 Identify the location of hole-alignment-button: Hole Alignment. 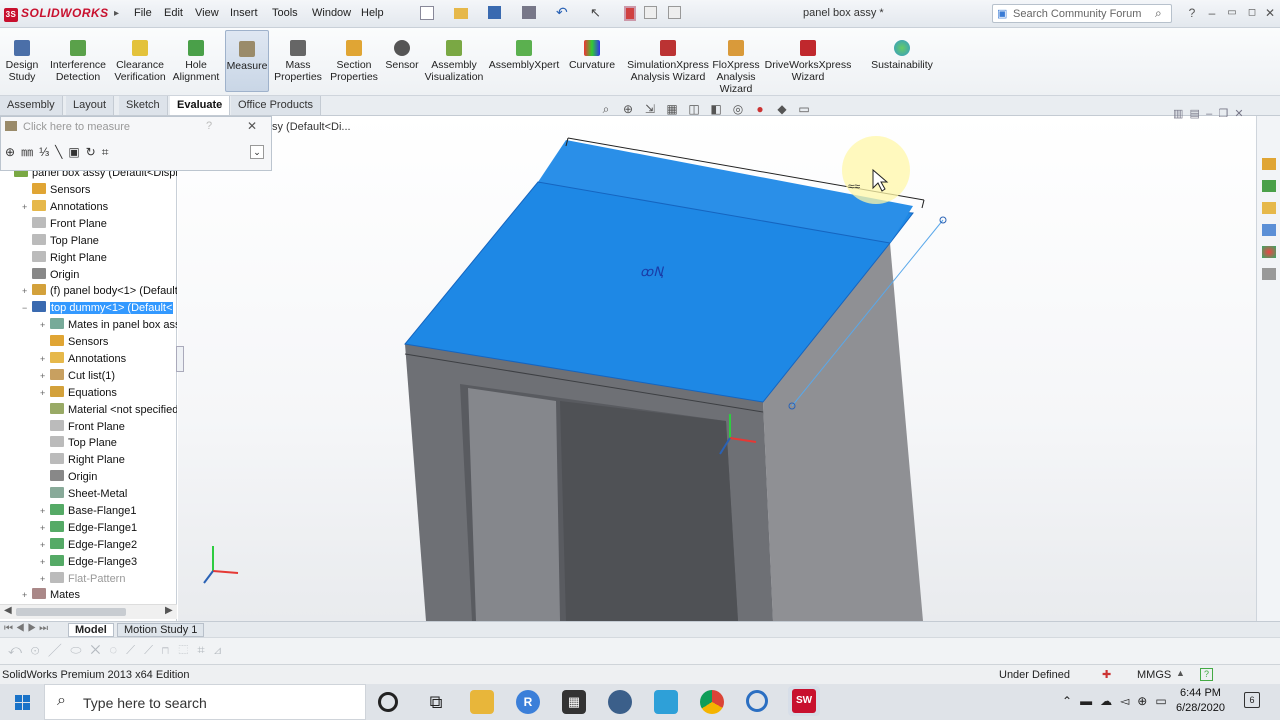
(196, 61).